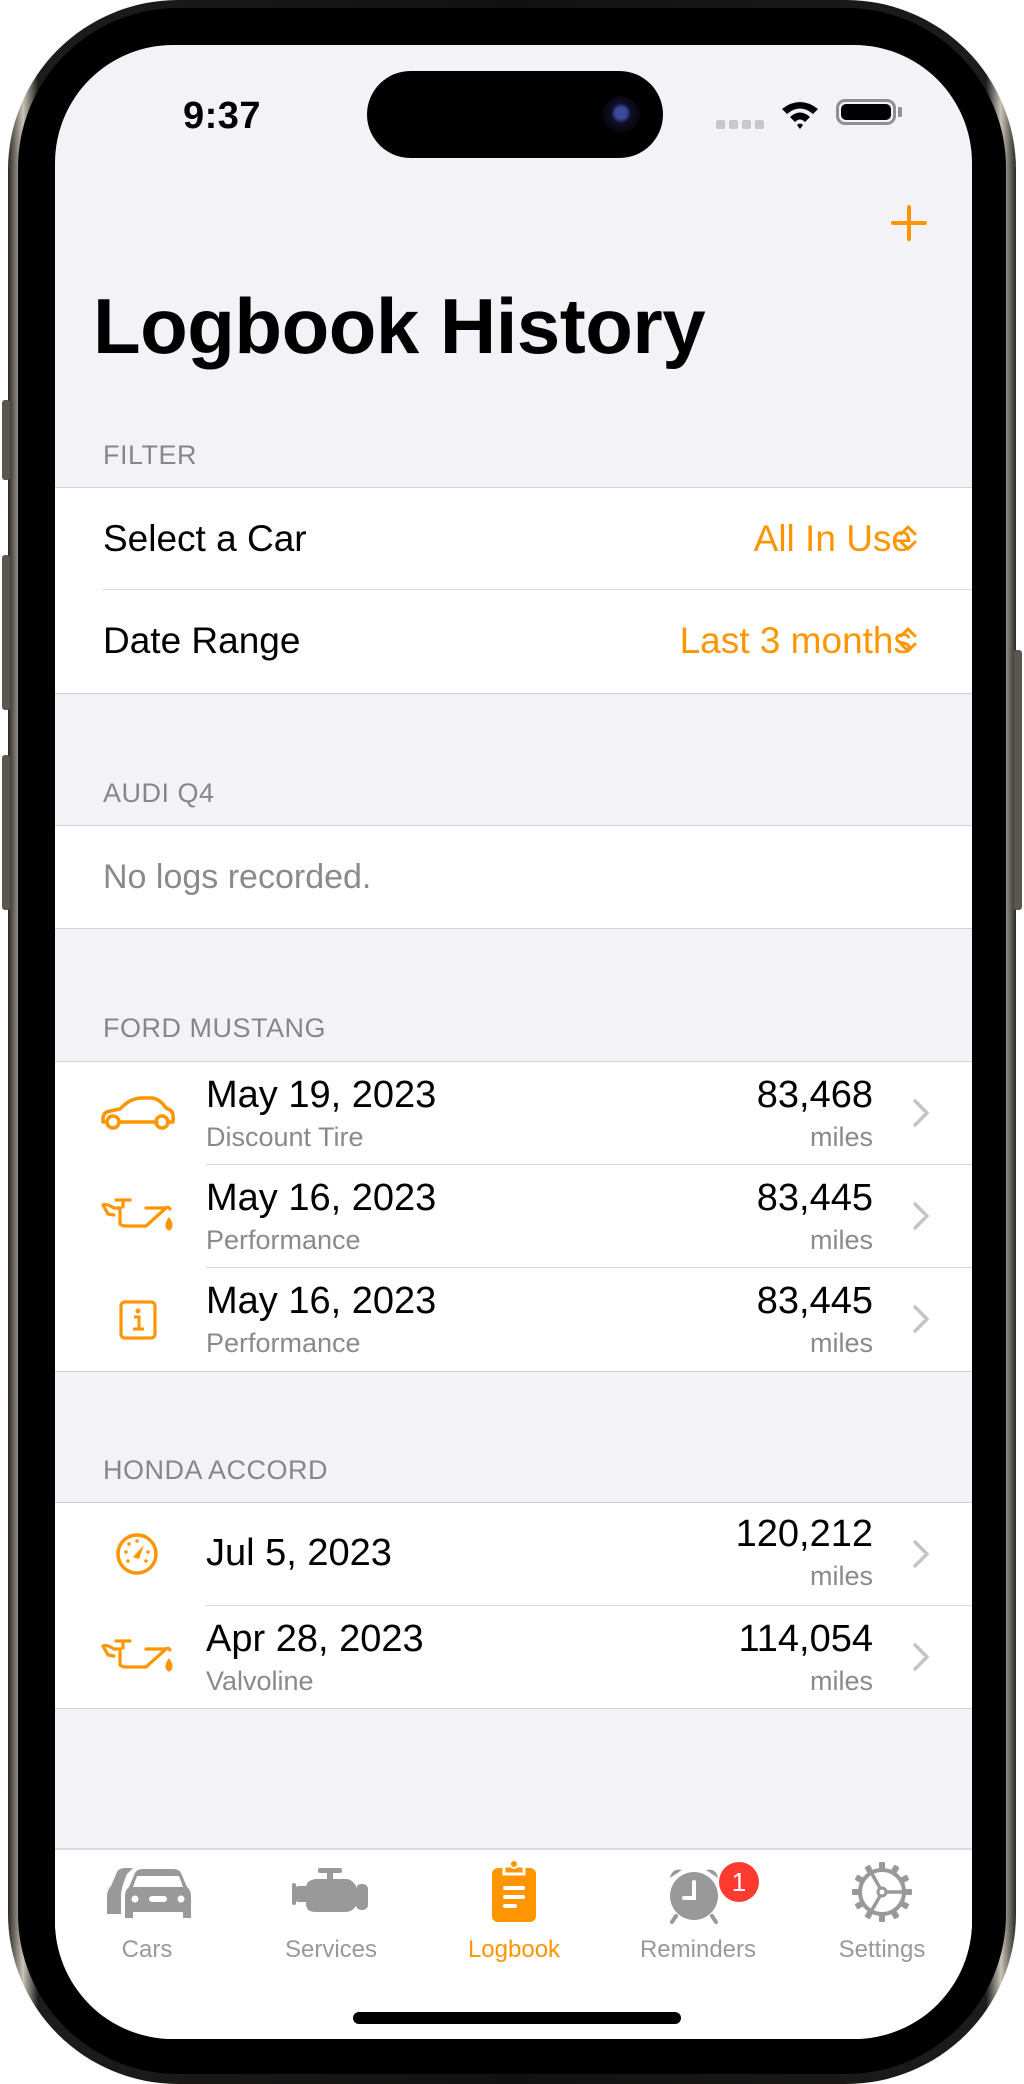  What do you see at coordinates (202, 640) in the screenshot?
I see `filter-date-label: Date Range` at bounding box center [202, 640].